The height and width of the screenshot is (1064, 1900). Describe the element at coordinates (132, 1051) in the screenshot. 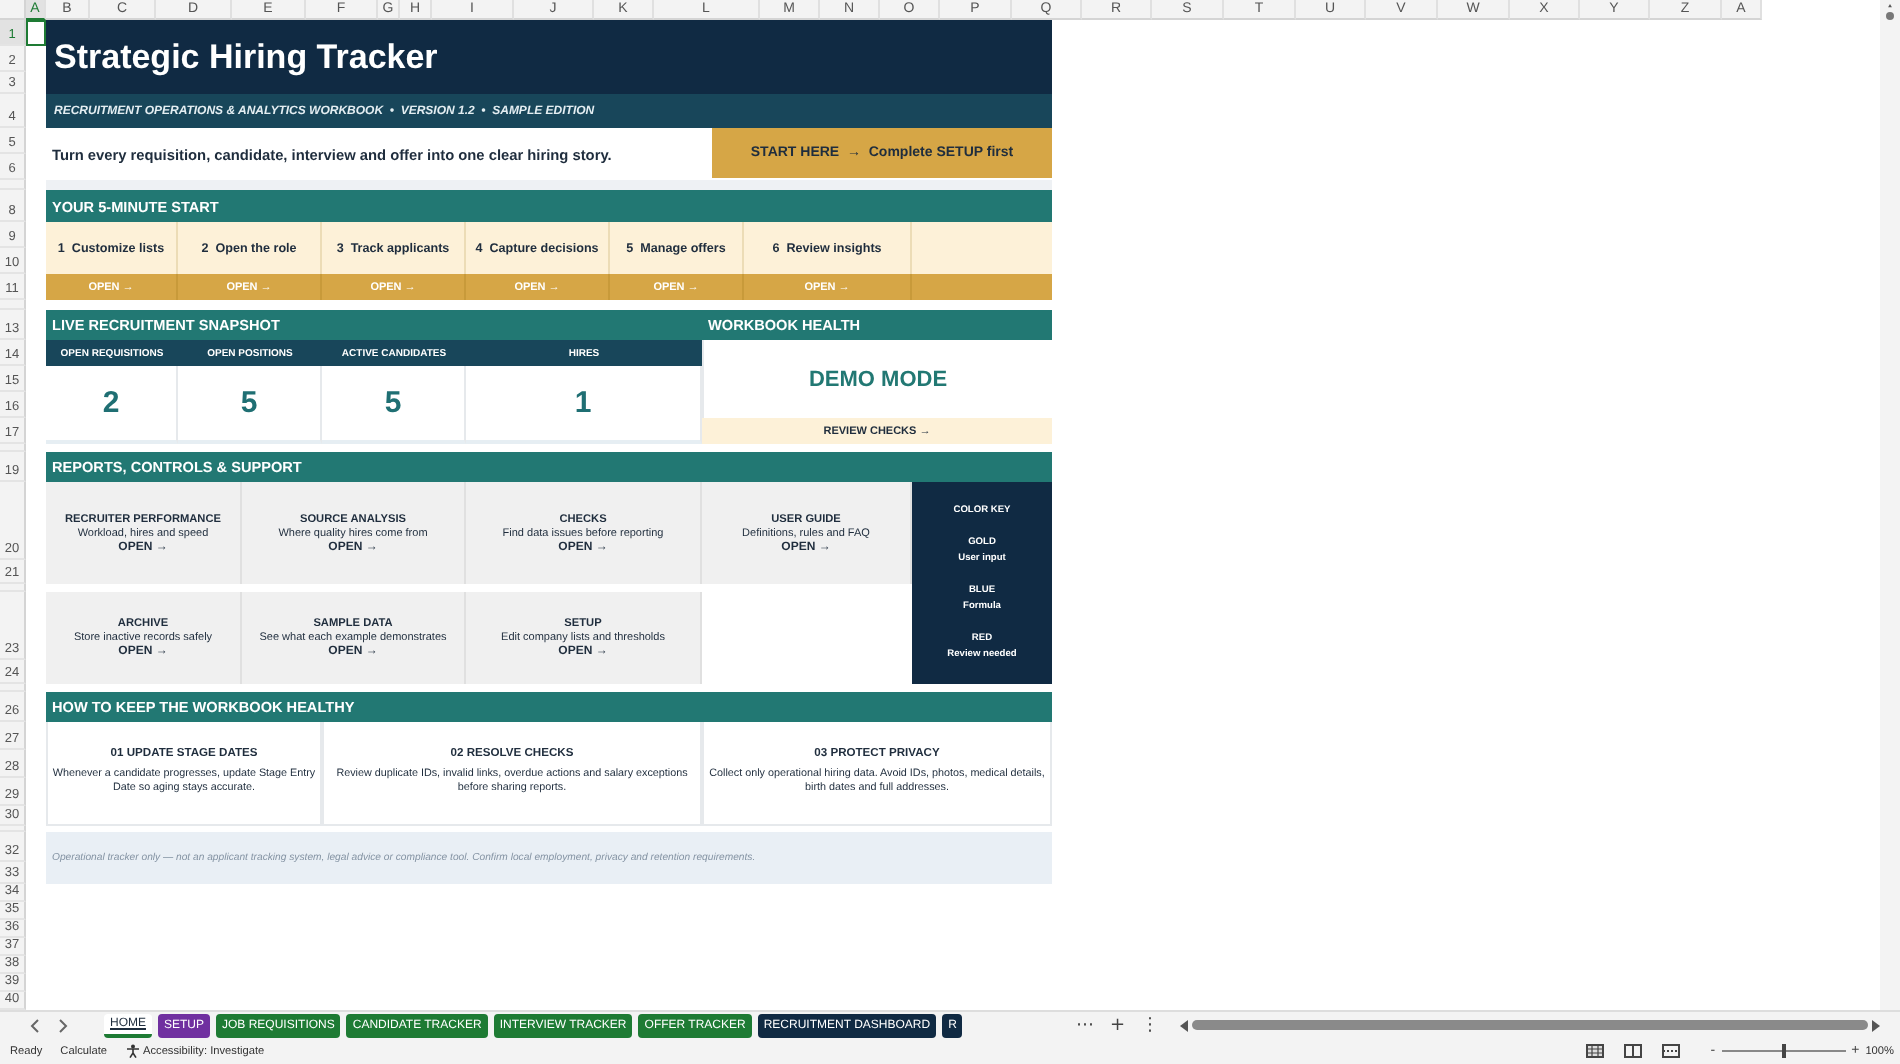

I see `accessibility-person-icon` at that location.